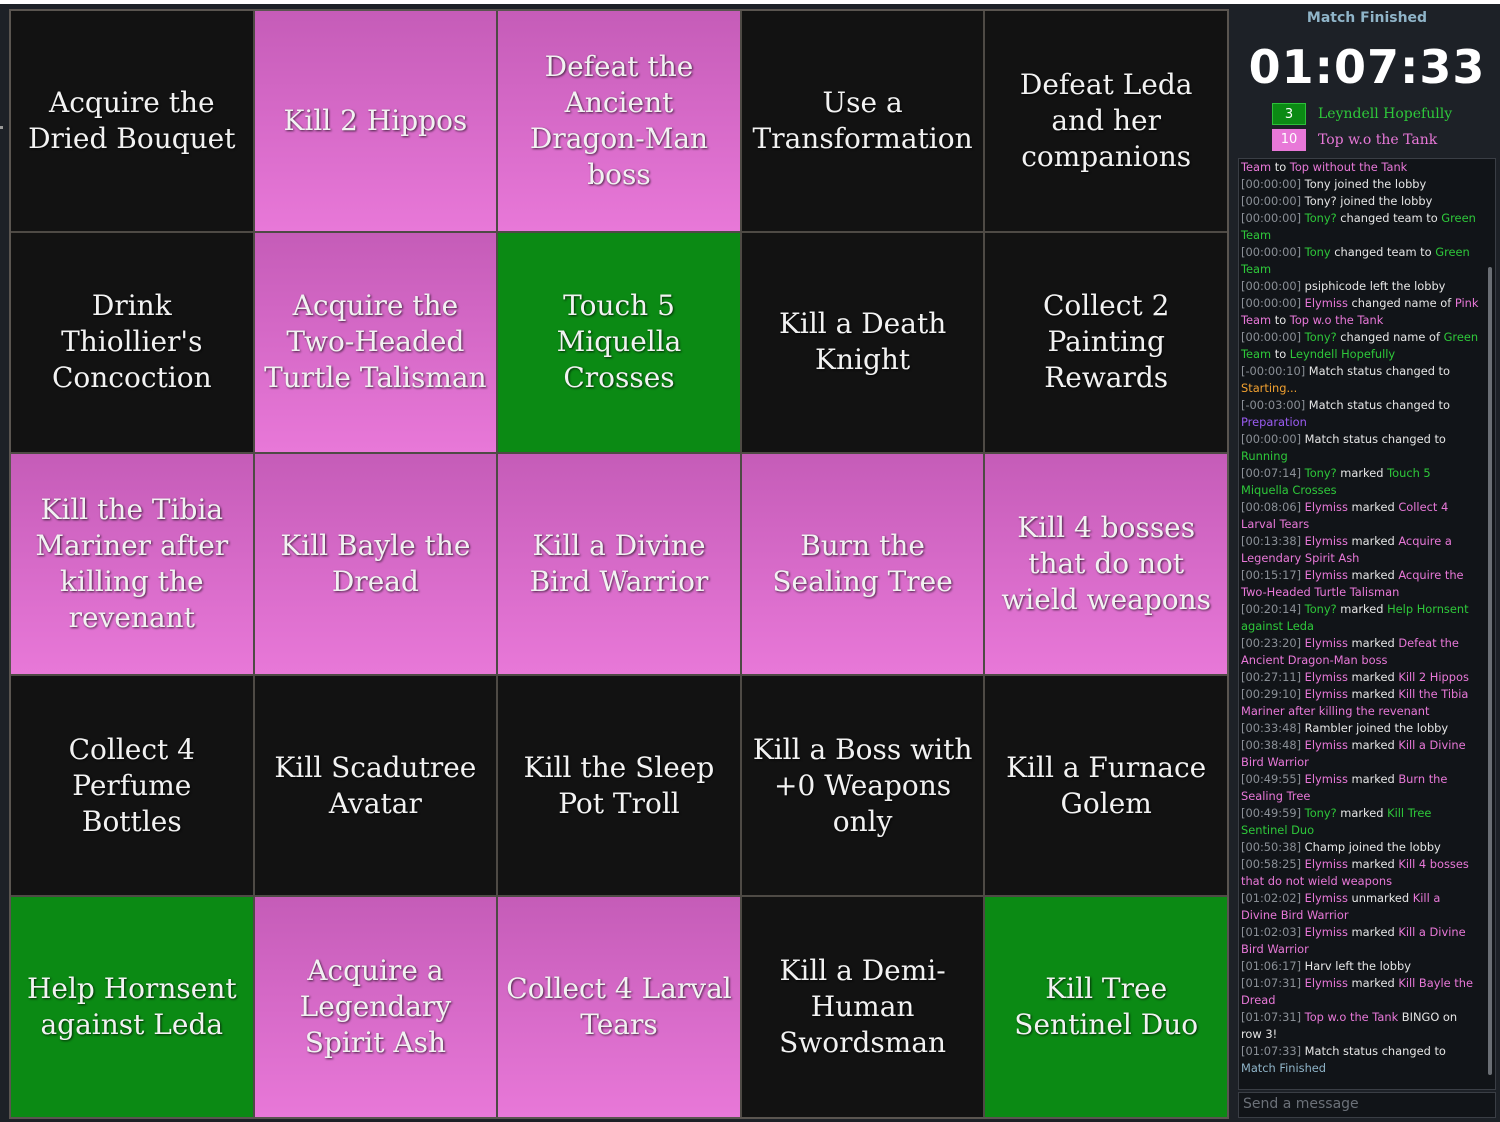 The image size is (1500, 1122). I want to click on board-cell: Burn the Sealing Tree, so click(862, 564).